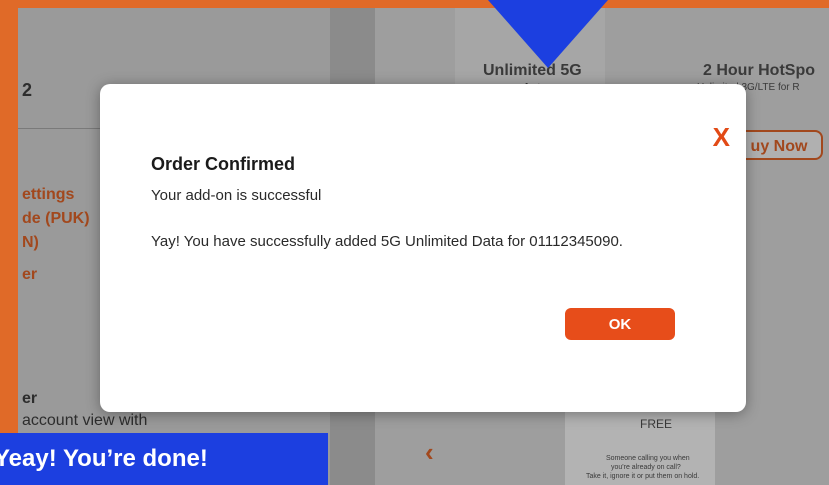 The height and width of the screenshot is (485, 829). I want to click on account-title: er, so click(30, 398).